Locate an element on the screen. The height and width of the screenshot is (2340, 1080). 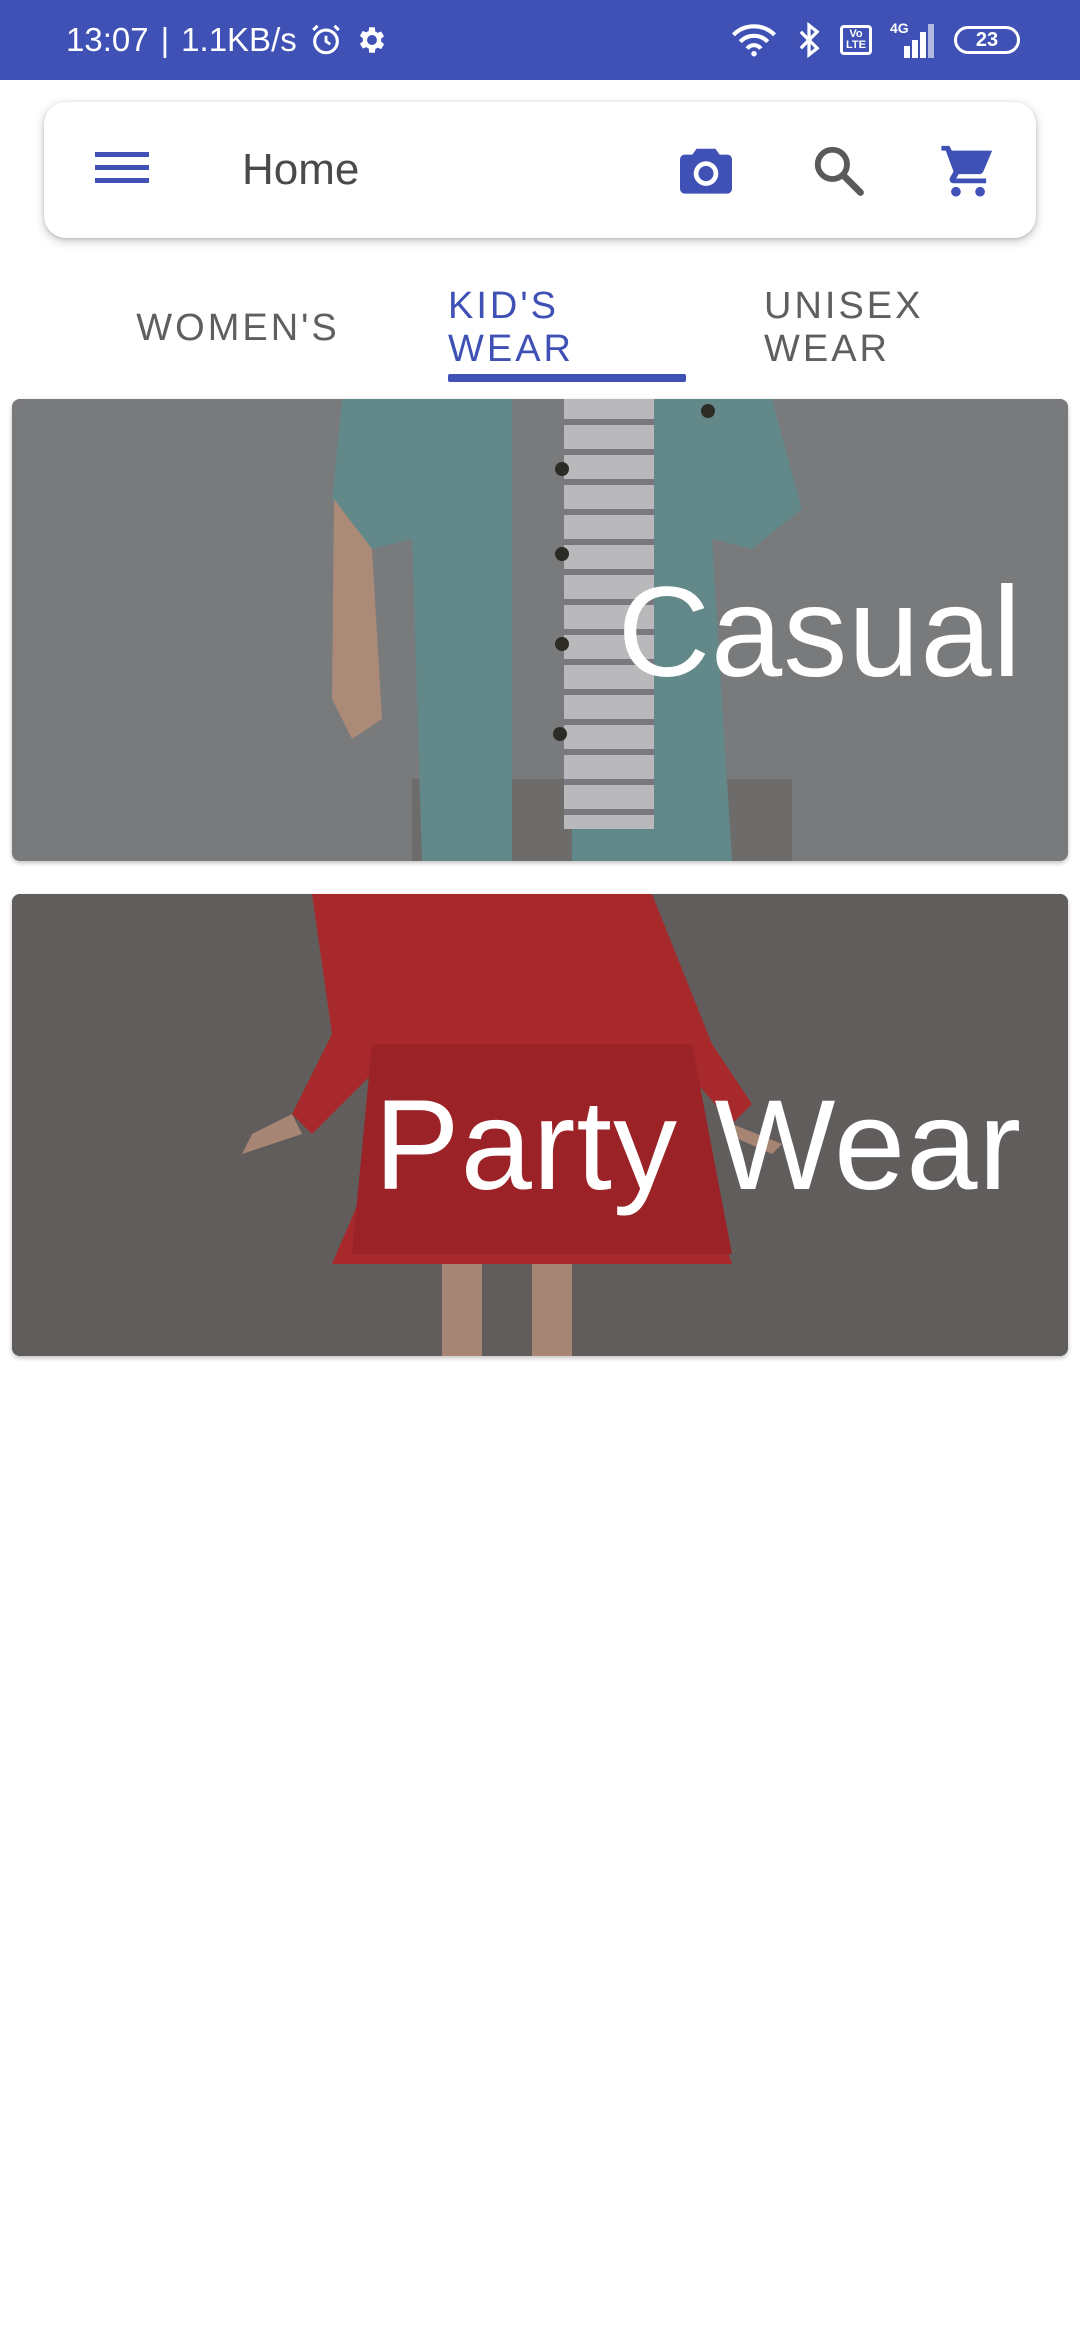
category-label-party-wear: Party Wear is located at coordinates (698, 1145).